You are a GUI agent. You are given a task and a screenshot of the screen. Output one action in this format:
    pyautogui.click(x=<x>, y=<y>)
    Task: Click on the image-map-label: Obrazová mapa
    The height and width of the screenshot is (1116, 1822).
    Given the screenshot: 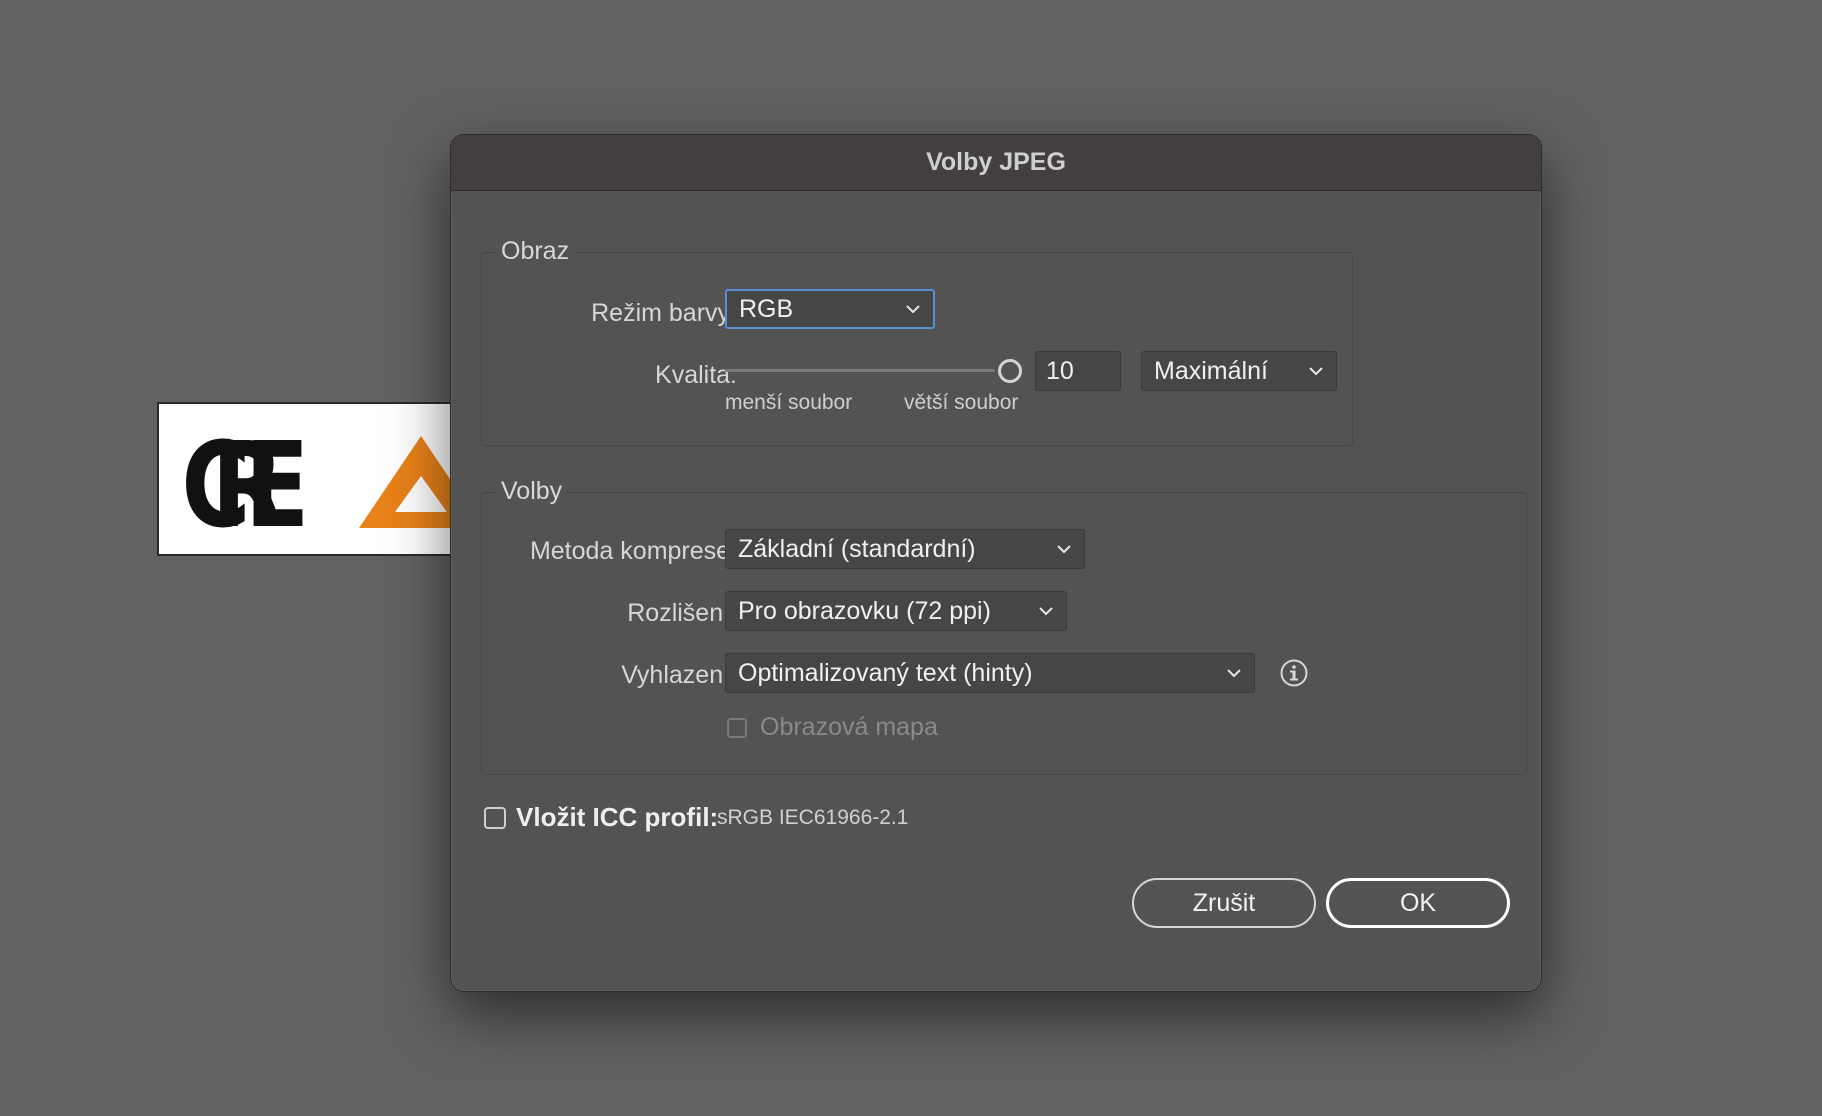 What is the action you would take?
    pyautogui.click(x=849, y=727)
    